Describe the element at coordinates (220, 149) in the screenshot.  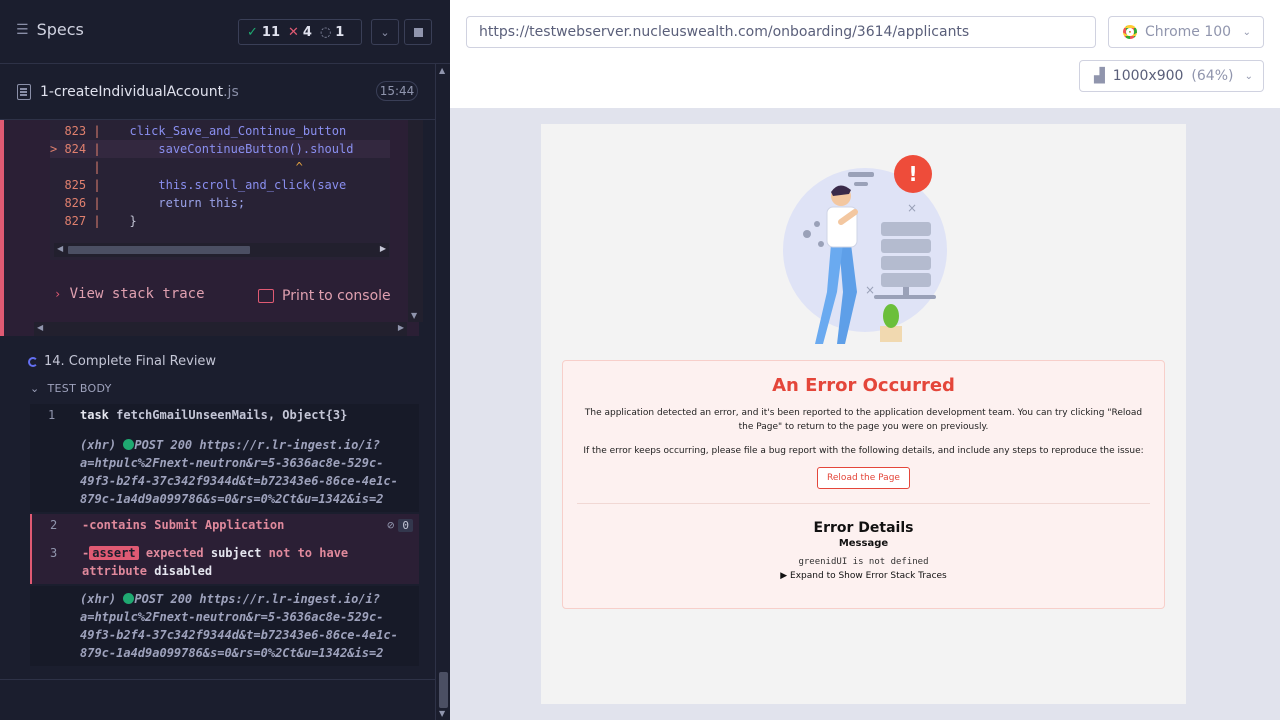
I see `code-line-highlight: > 824 | saveContinueButton().should` at that location.